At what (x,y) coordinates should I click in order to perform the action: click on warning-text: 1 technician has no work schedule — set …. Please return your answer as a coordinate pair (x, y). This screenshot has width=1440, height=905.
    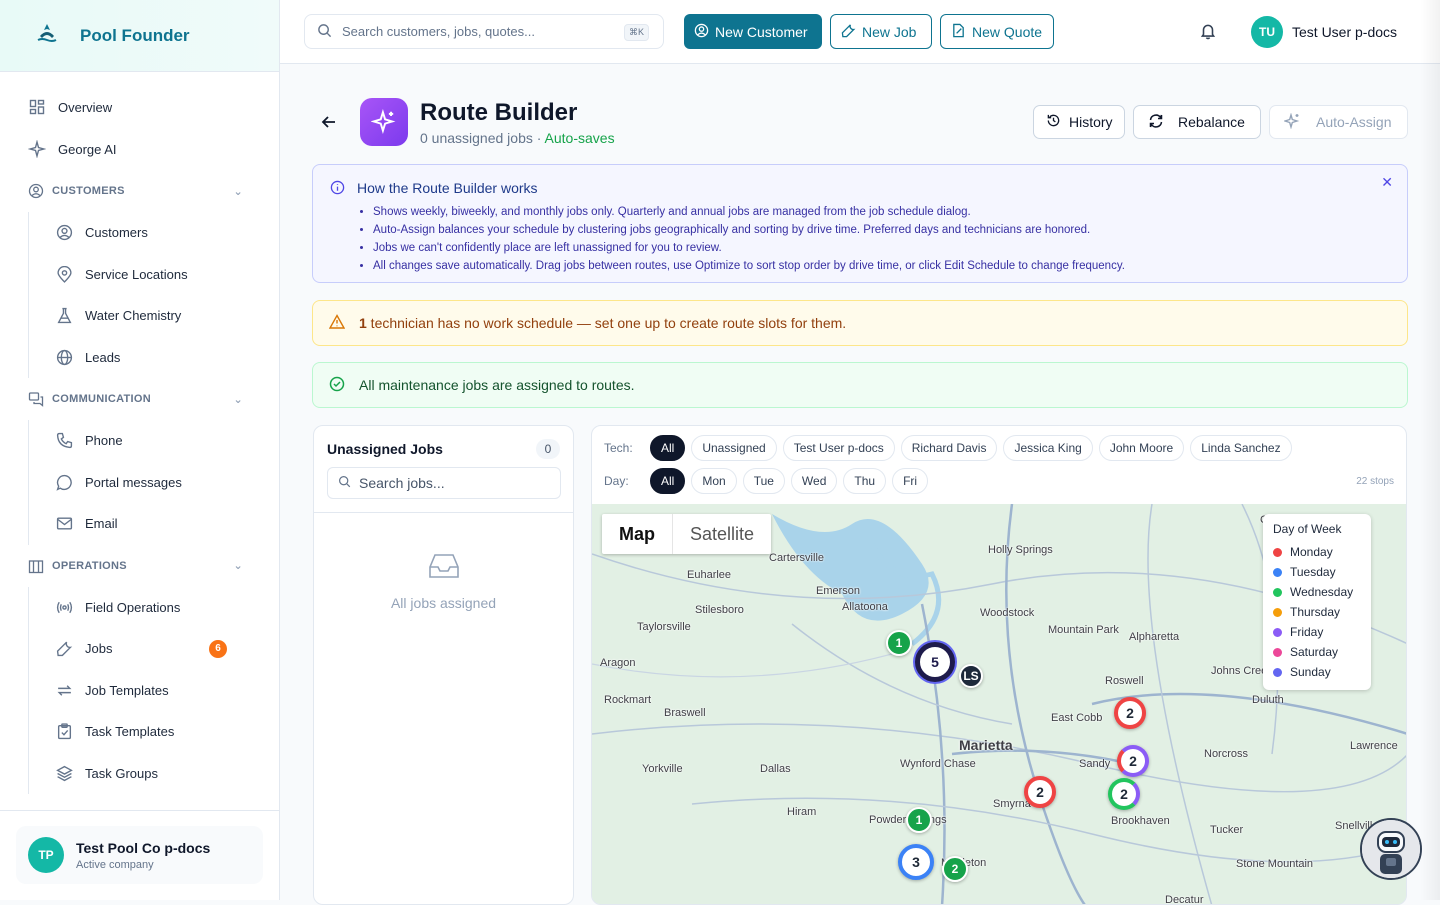
    Looking at the image, I should click on (602, 323).